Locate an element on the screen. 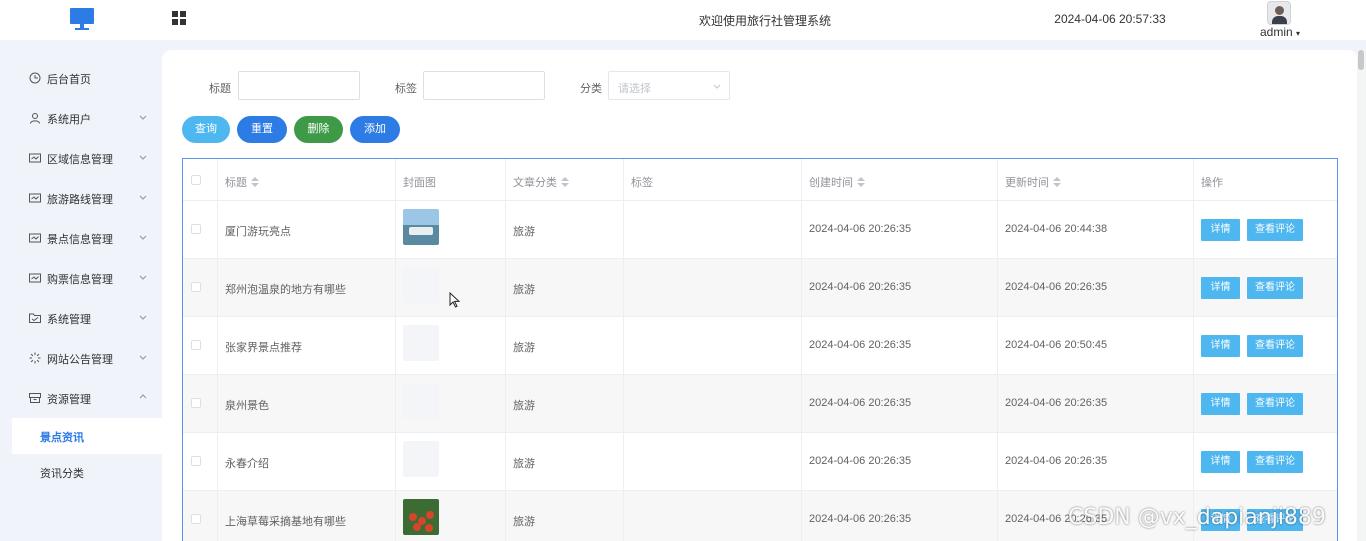 The image size is (1366, 541). category-filter-label: 分类 is located at coordinates (591, 89).